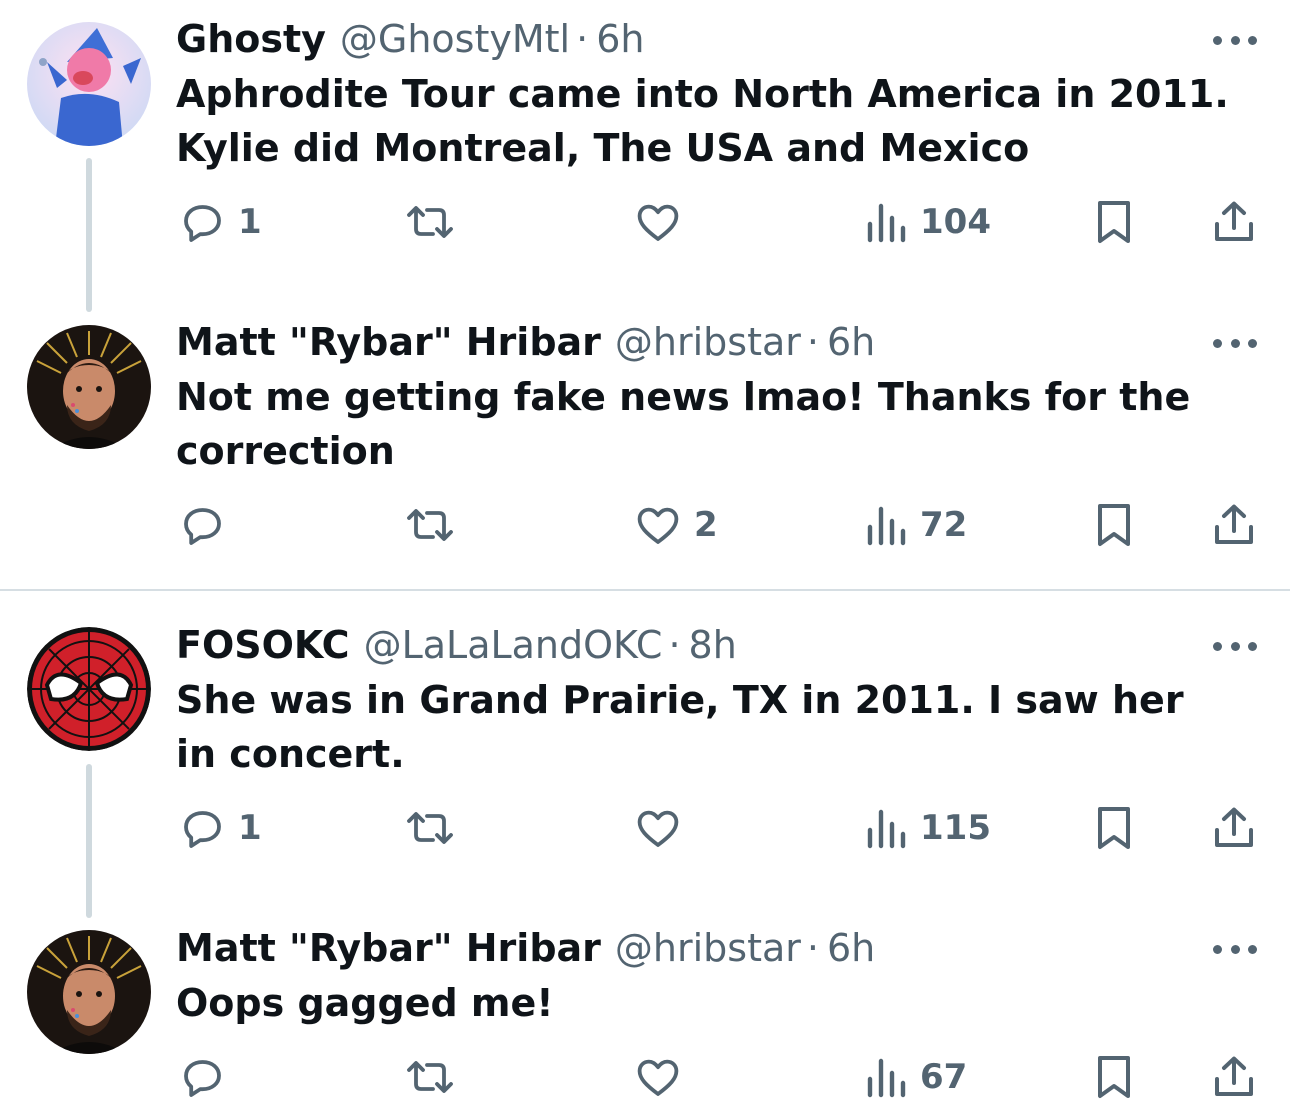 The image size is (1290, 1117). What do you see at coordinates (706, 525) in the screenshot?
I see `like-count: 2` at bounding box center [706, 525].